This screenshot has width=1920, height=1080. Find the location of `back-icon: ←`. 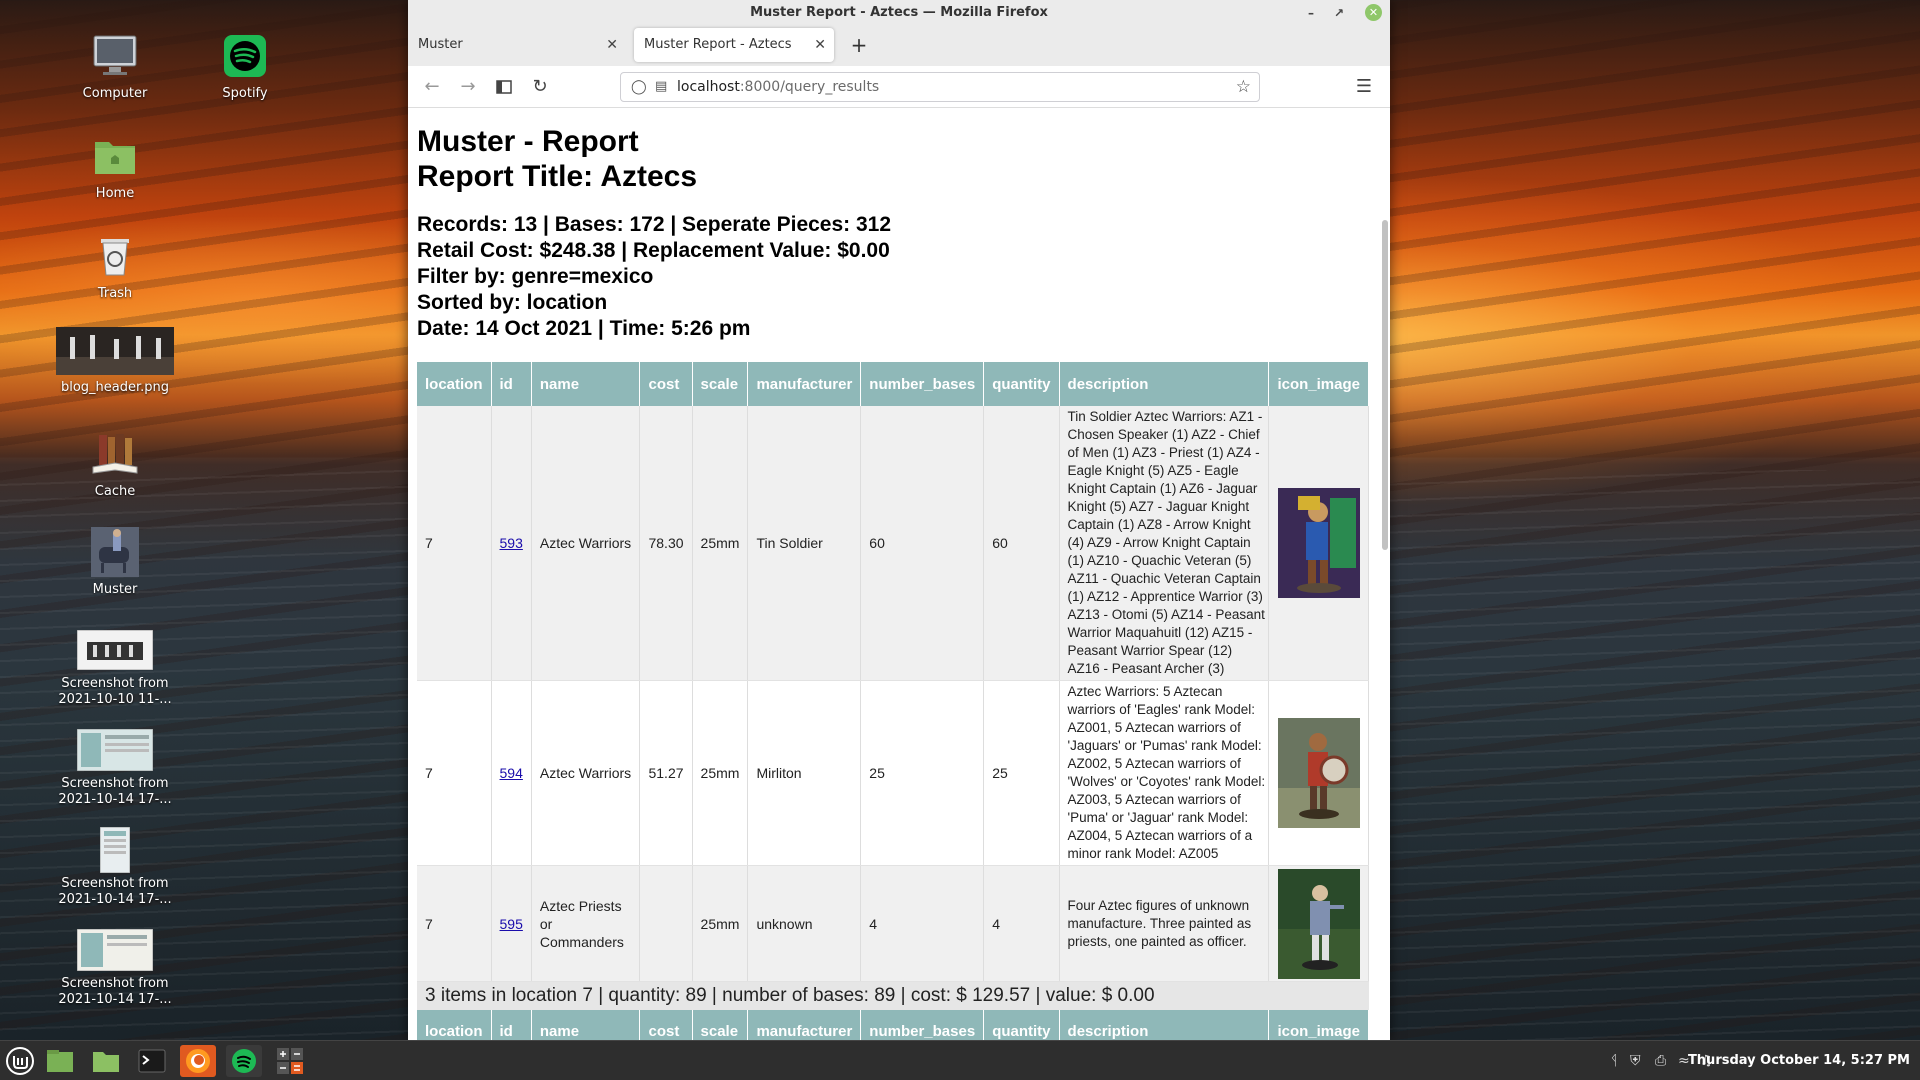

back-icon: ← is located at coordinates (432, 87).